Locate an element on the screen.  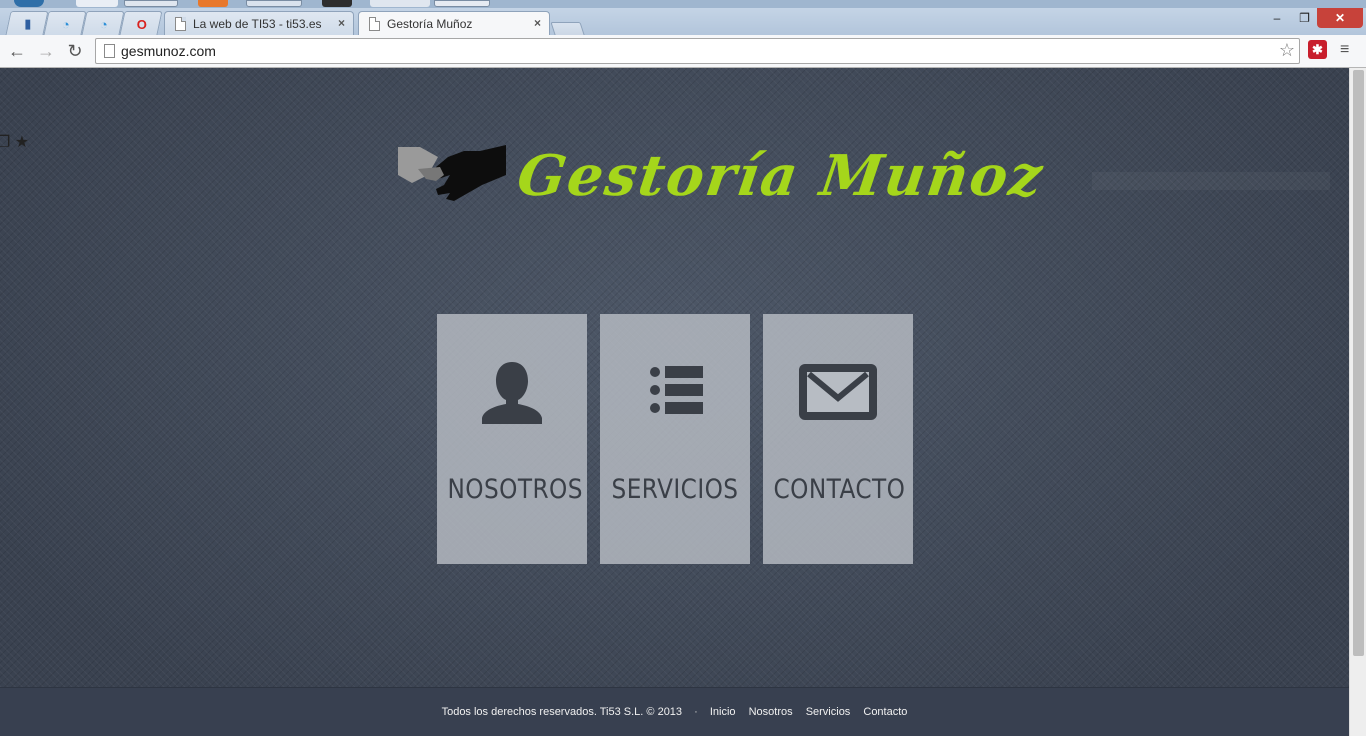
footer-link-contacto: Contacto is located at coordinates (885, 712).